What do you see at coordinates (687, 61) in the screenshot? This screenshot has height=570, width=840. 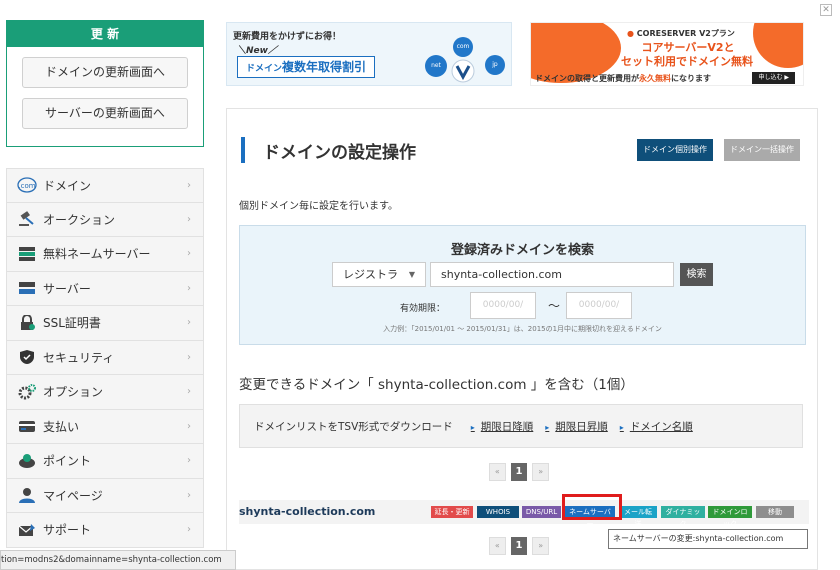 I see `banner-text: セット利用でドメイン無料` at bounding box center [687, 61].